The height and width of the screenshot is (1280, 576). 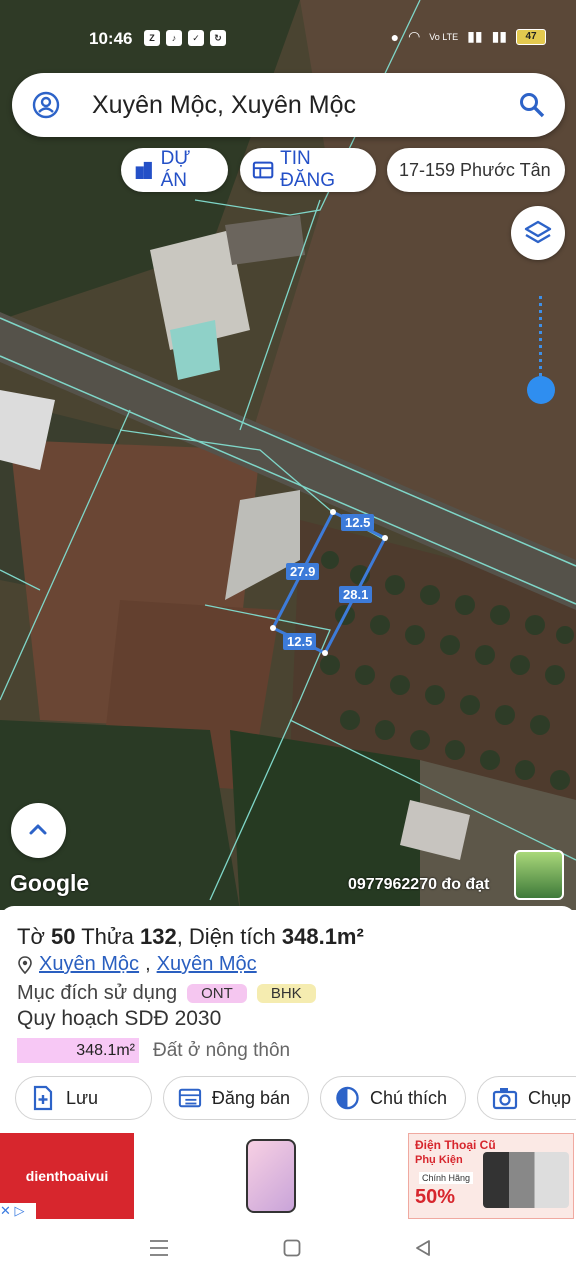 What do you see at coordinates (505, 1099) in the screenshot?
I see `camera-icon` at bounding box center [505, 1099].